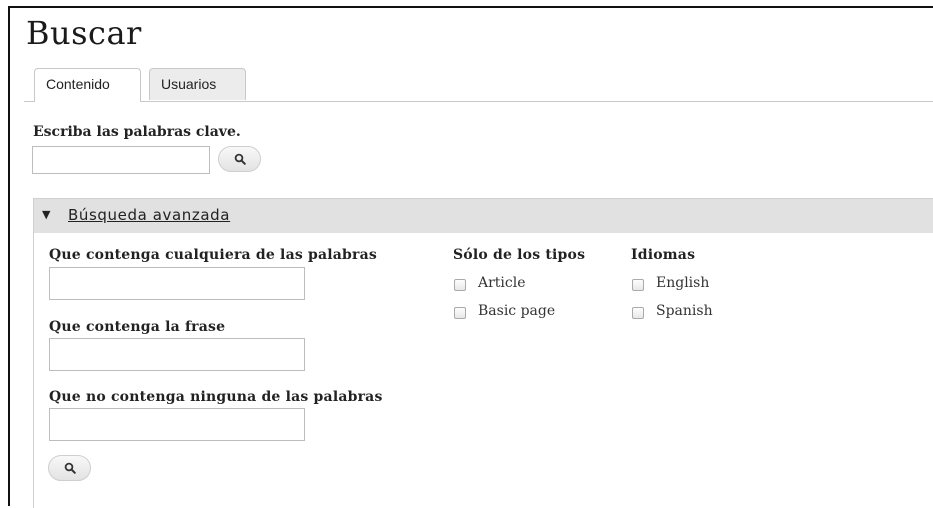 The image size is (933, 508). Describe the element at coordinates (177, 354) in the screenshot. I see `phrase-input` at that location.